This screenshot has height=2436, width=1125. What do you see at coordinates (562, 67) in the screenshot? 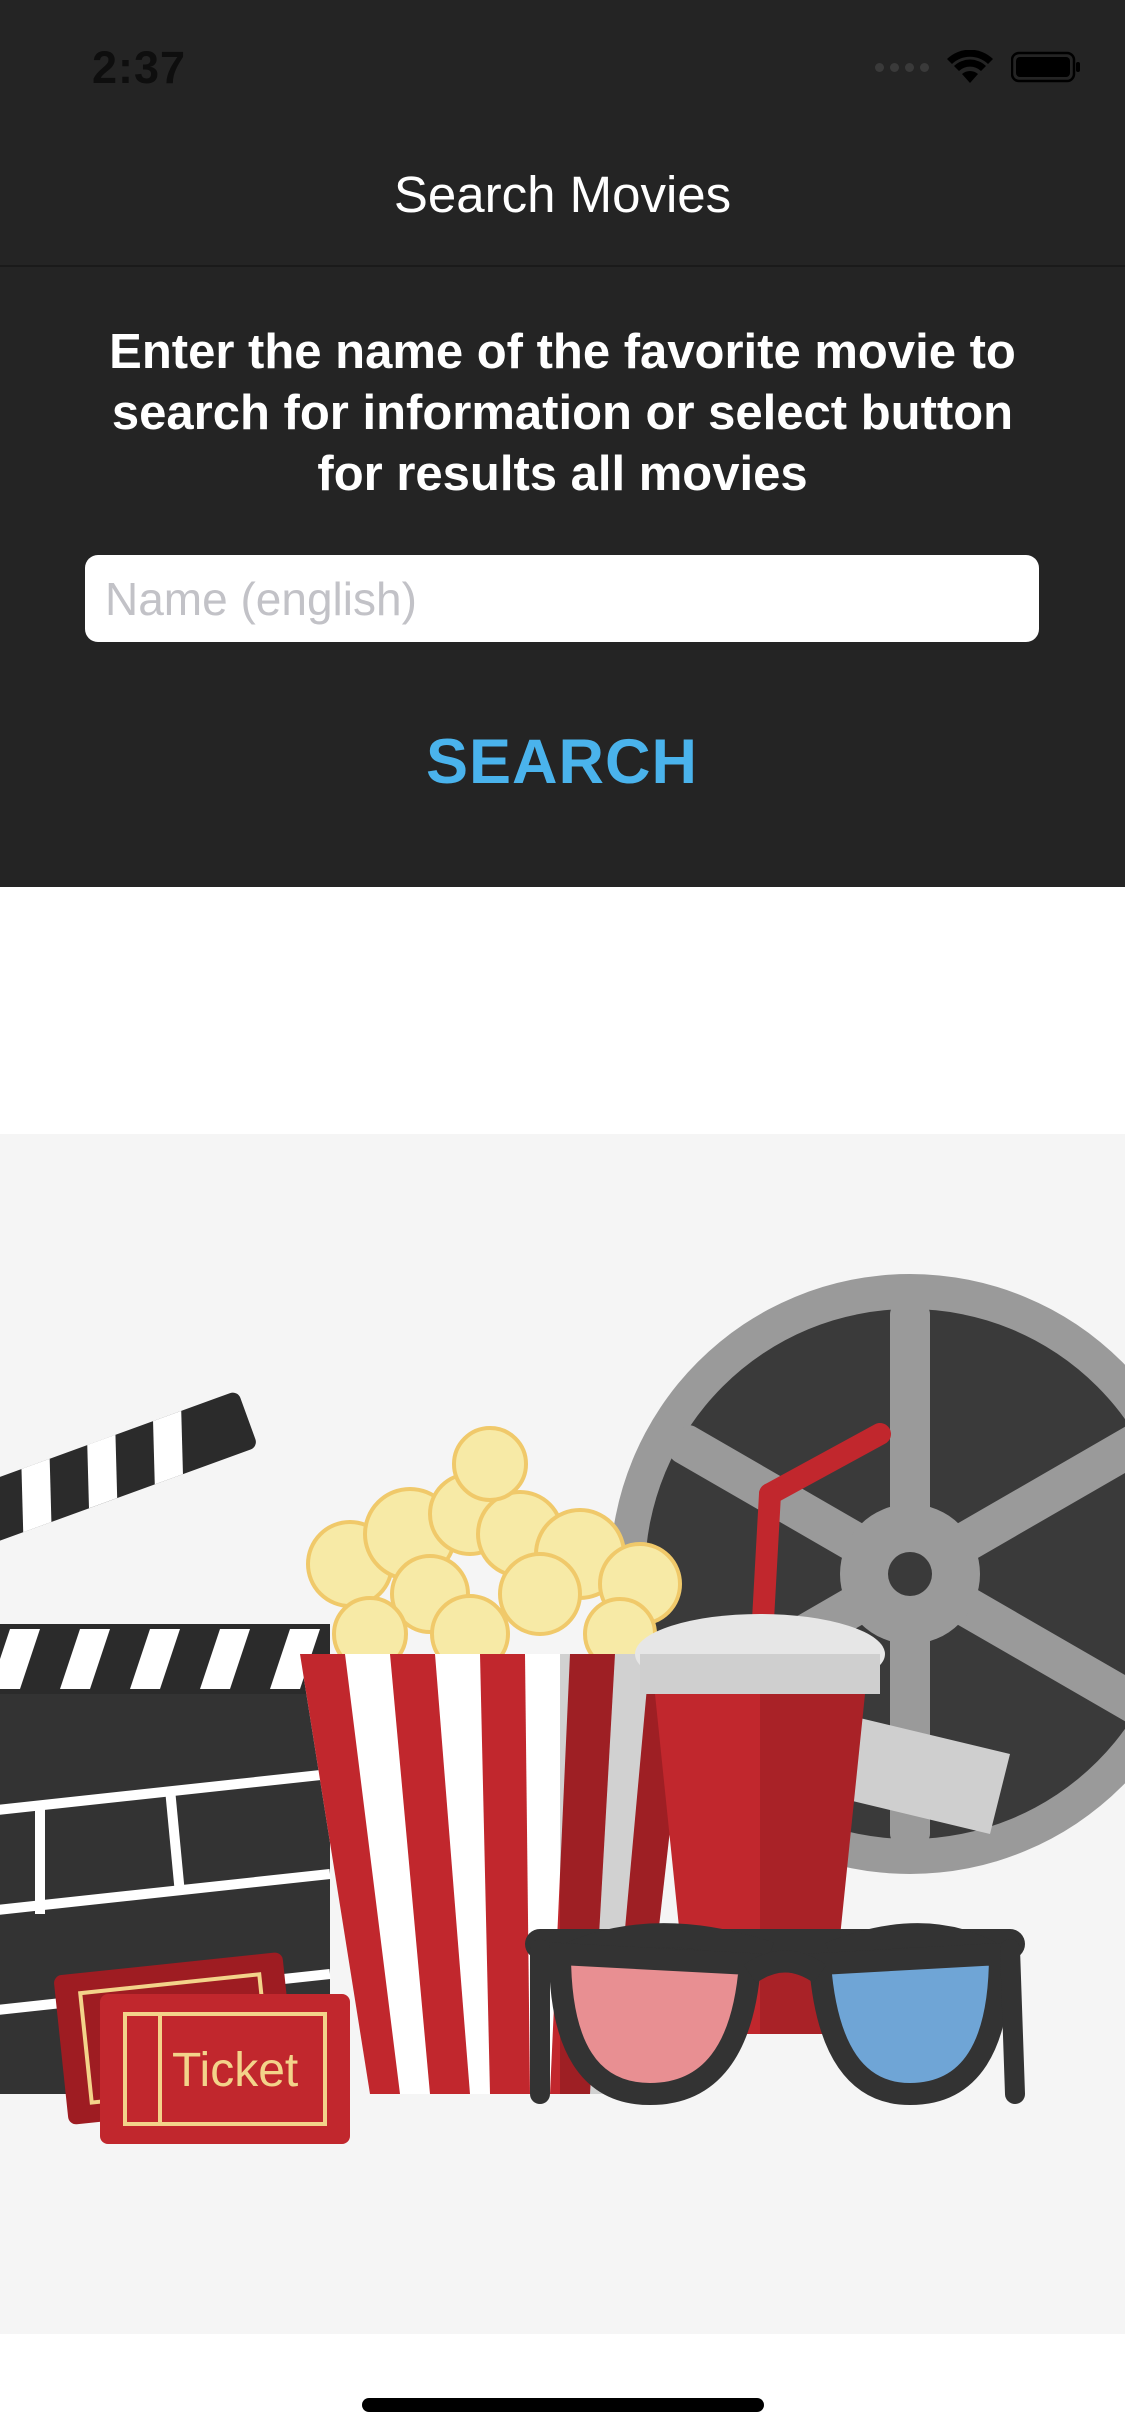
I see `status-bar: 2:37` at bounding box center [562, 67].